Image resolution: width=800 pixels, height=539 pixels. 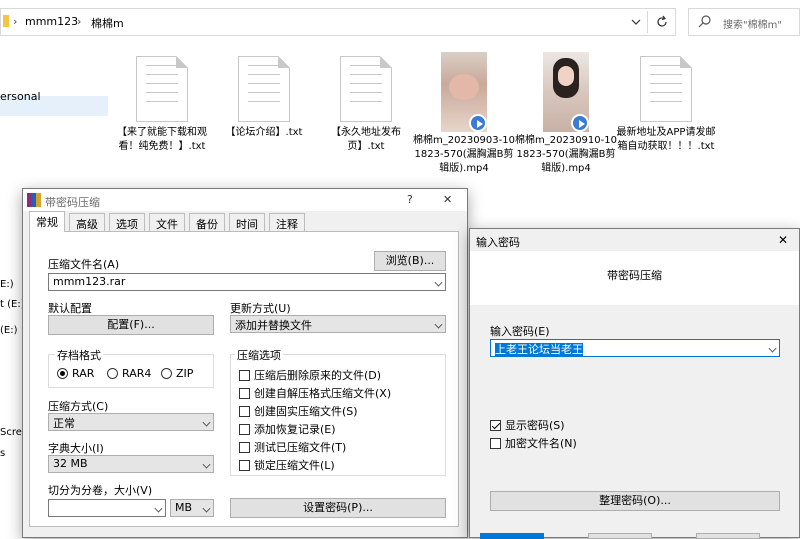 What do you see at coordinates (666, 105) in the screenshot?
I see `file-item: 最新地址及APP请发邮箱自动获取！！！.txt` at bounding box center [666, 105].